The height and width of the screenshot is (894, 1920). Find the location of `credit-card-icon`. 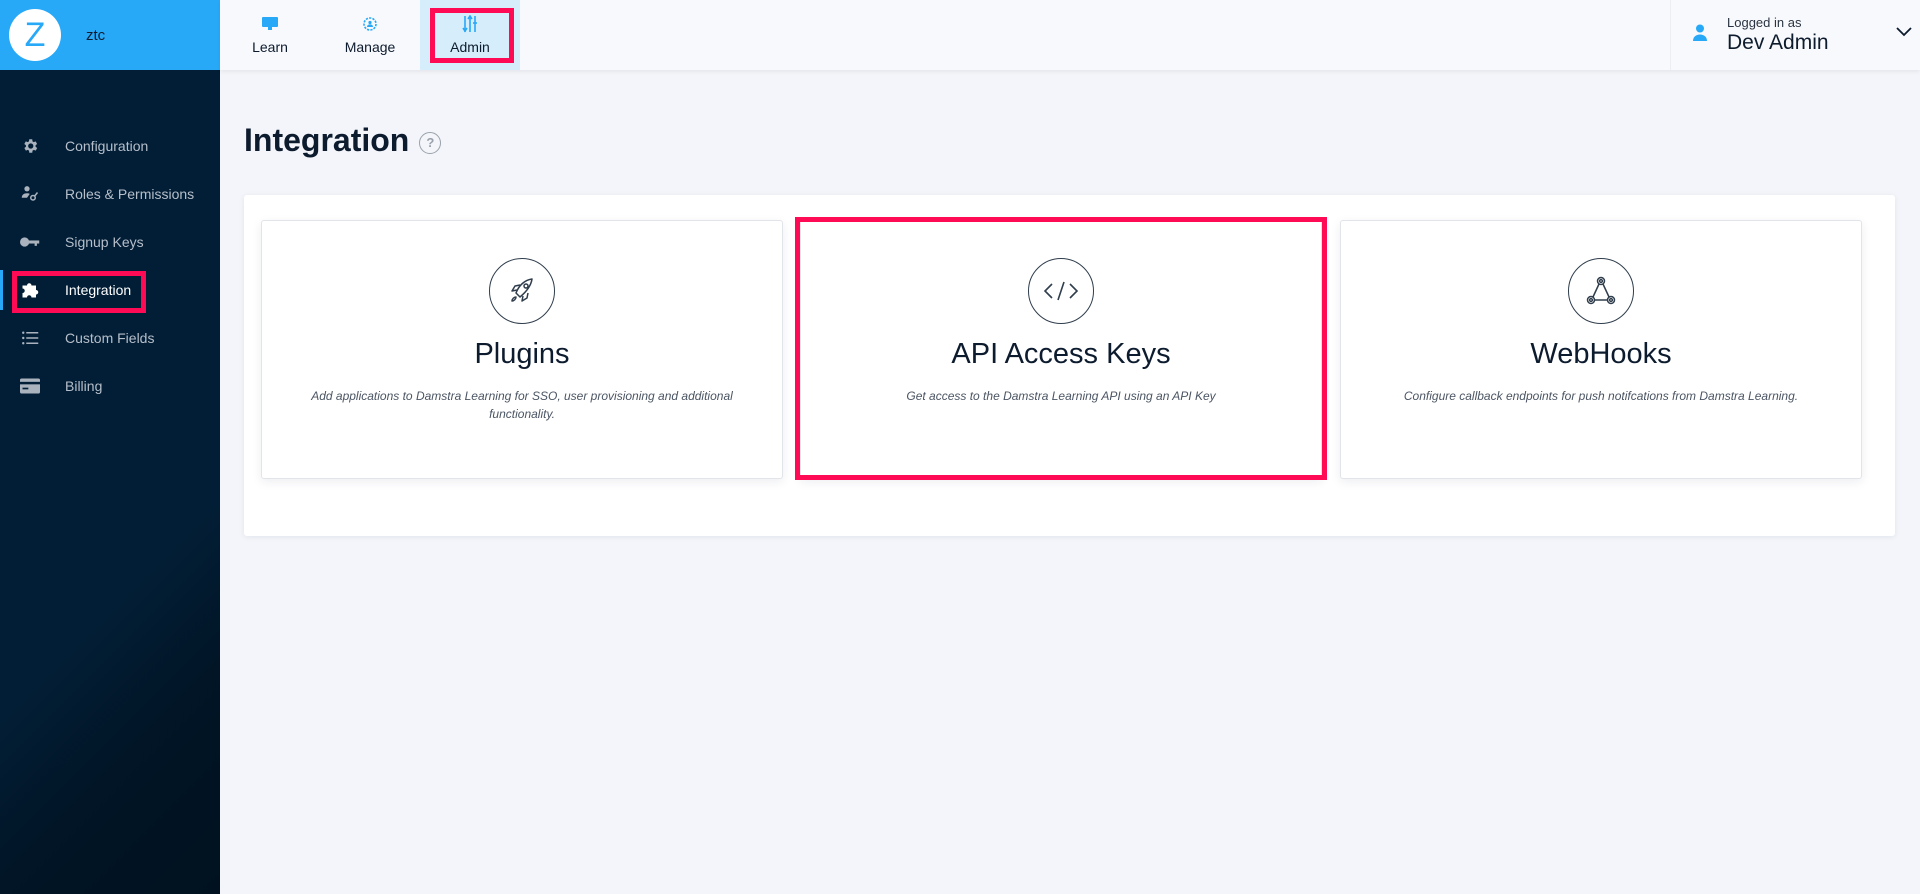

credit-card-icon is located at coordinates (30, 386).